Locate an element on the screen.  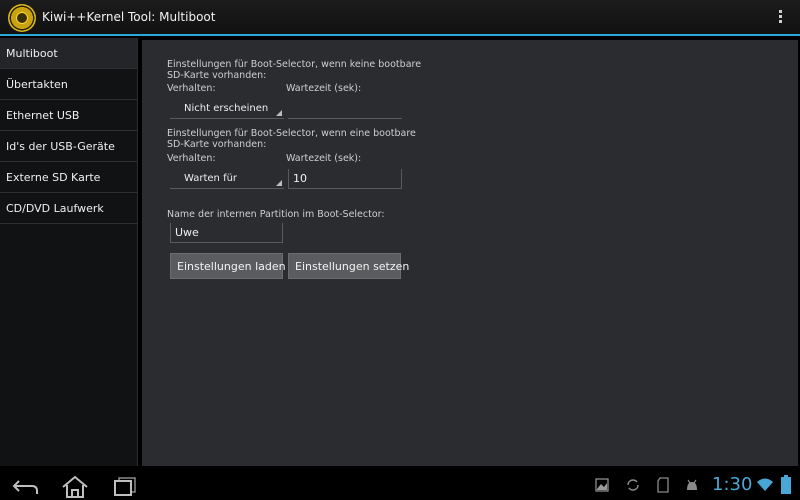
sd-wait-label: Wartezeit (sek): is located at coordinates (324, 158).